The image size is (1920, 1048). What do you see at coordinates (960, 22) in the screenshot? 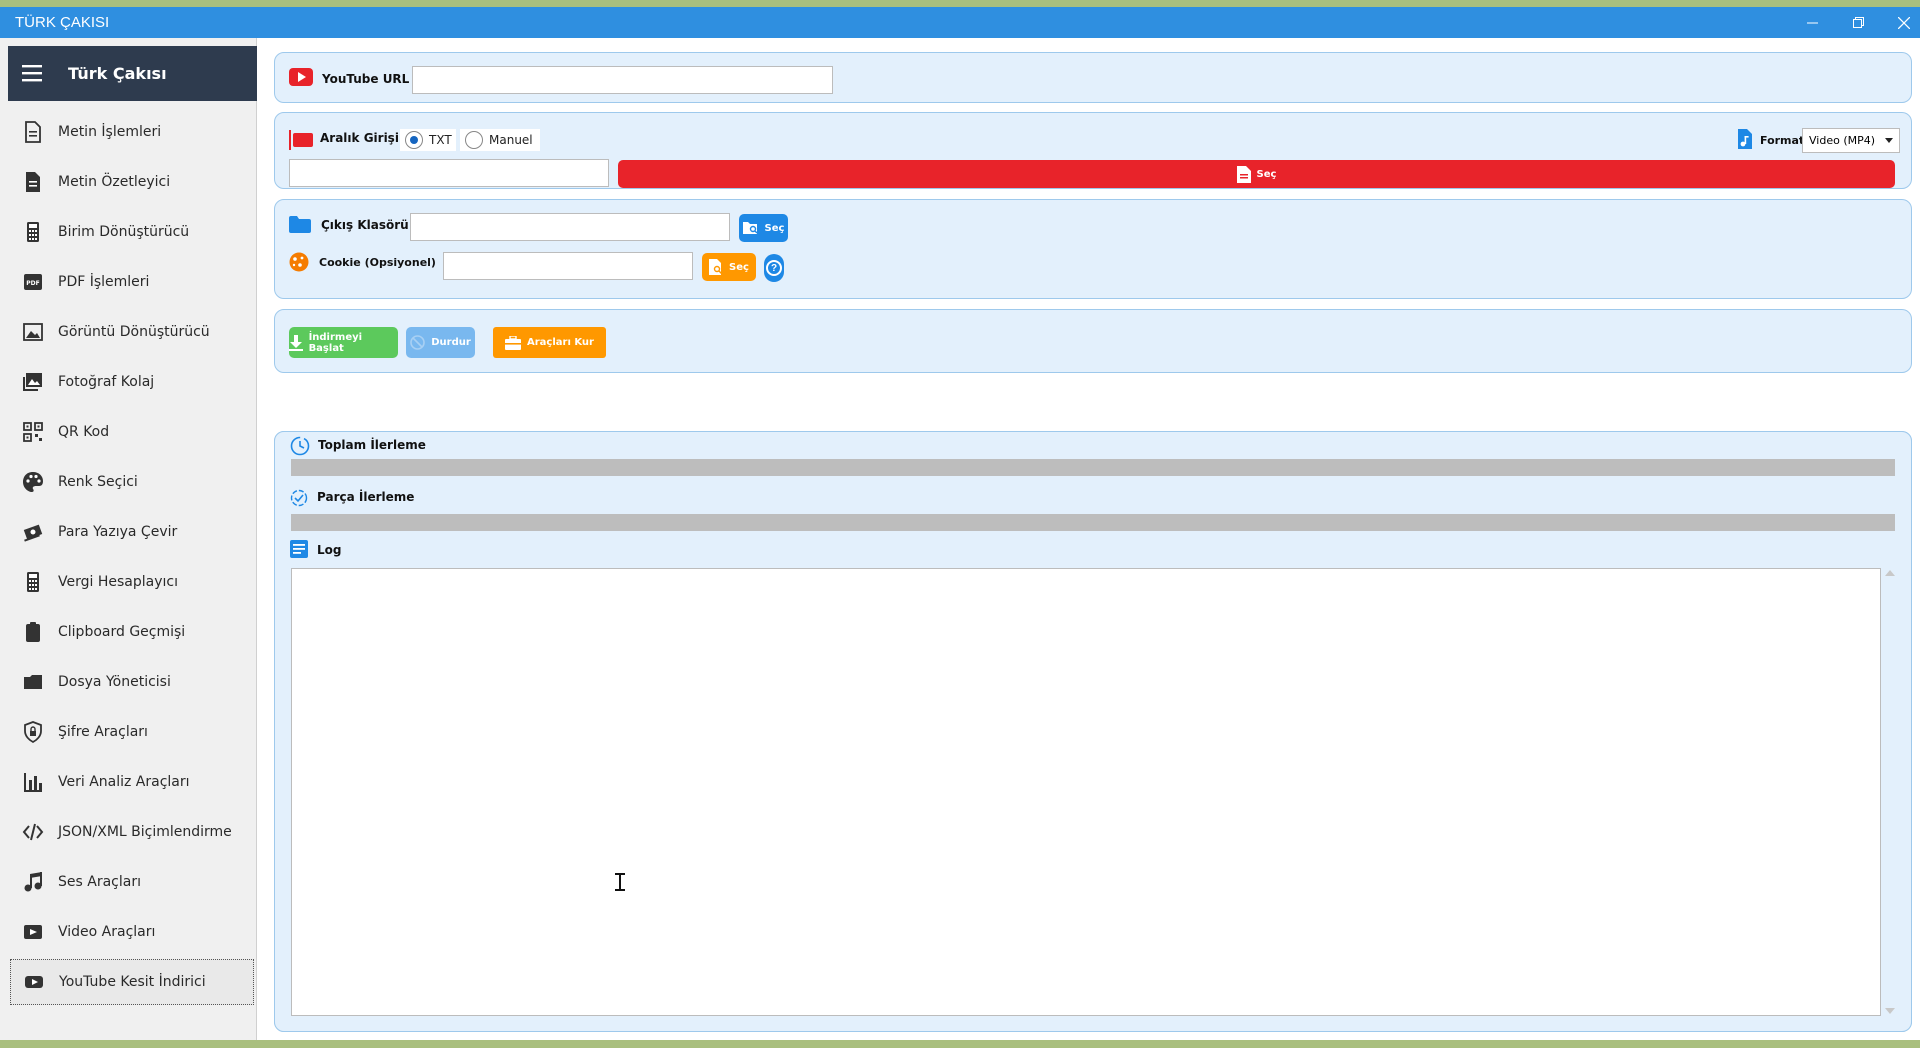
I see `title-bar: TÜRK ÇAKISI` at bounding box center [960, 22].